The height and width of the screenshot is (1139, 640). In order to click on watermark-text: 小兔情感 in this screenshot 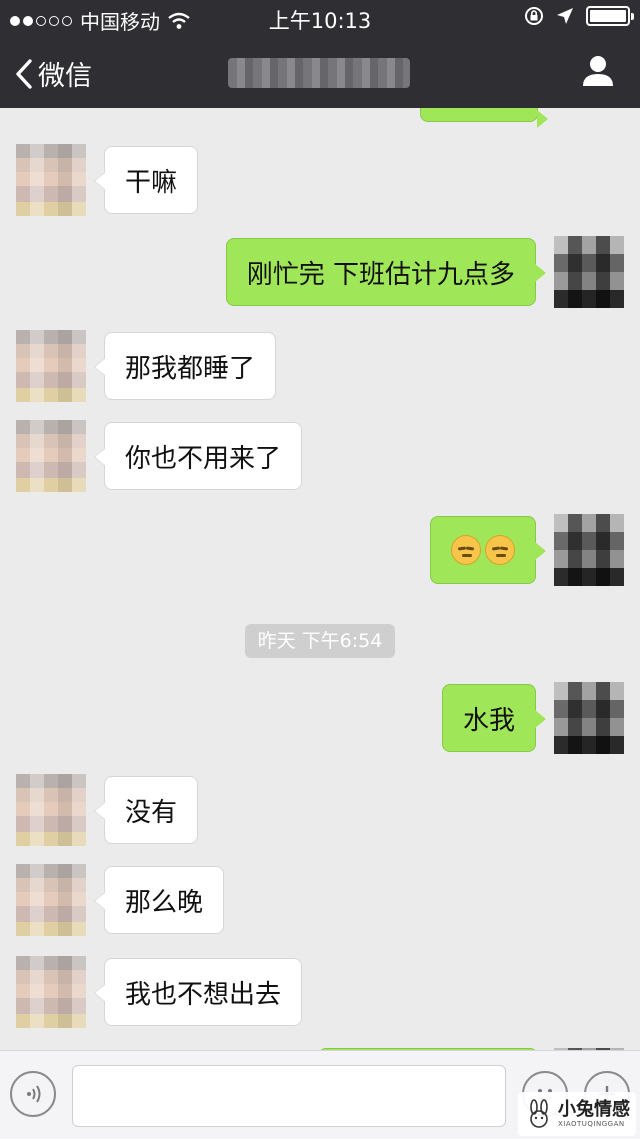, I will do `click(594, 1109)`.